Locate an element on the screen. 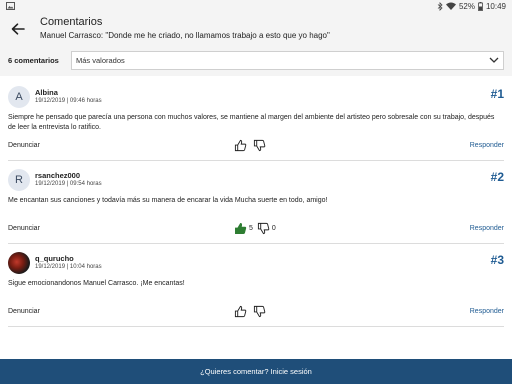 The width and height of the screenshot is (512, 384). comment-rank: #1 is located at coordinates (497, 94).